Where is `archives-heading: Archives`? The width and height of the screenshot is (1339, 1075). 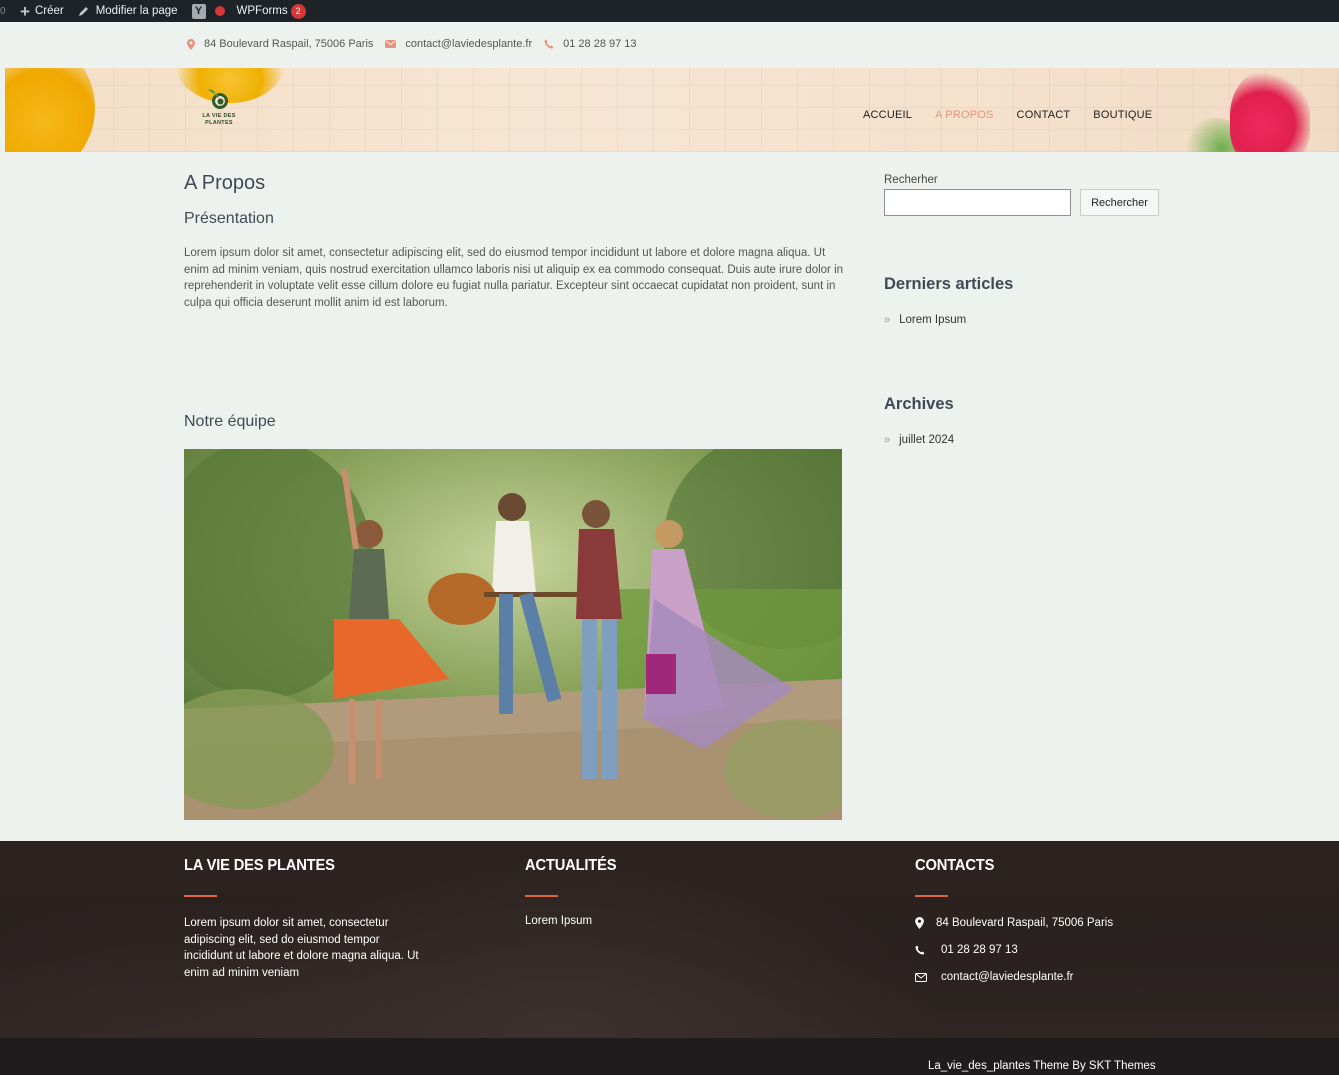
archives-heading: Archives is located at coordinates (919, 404).